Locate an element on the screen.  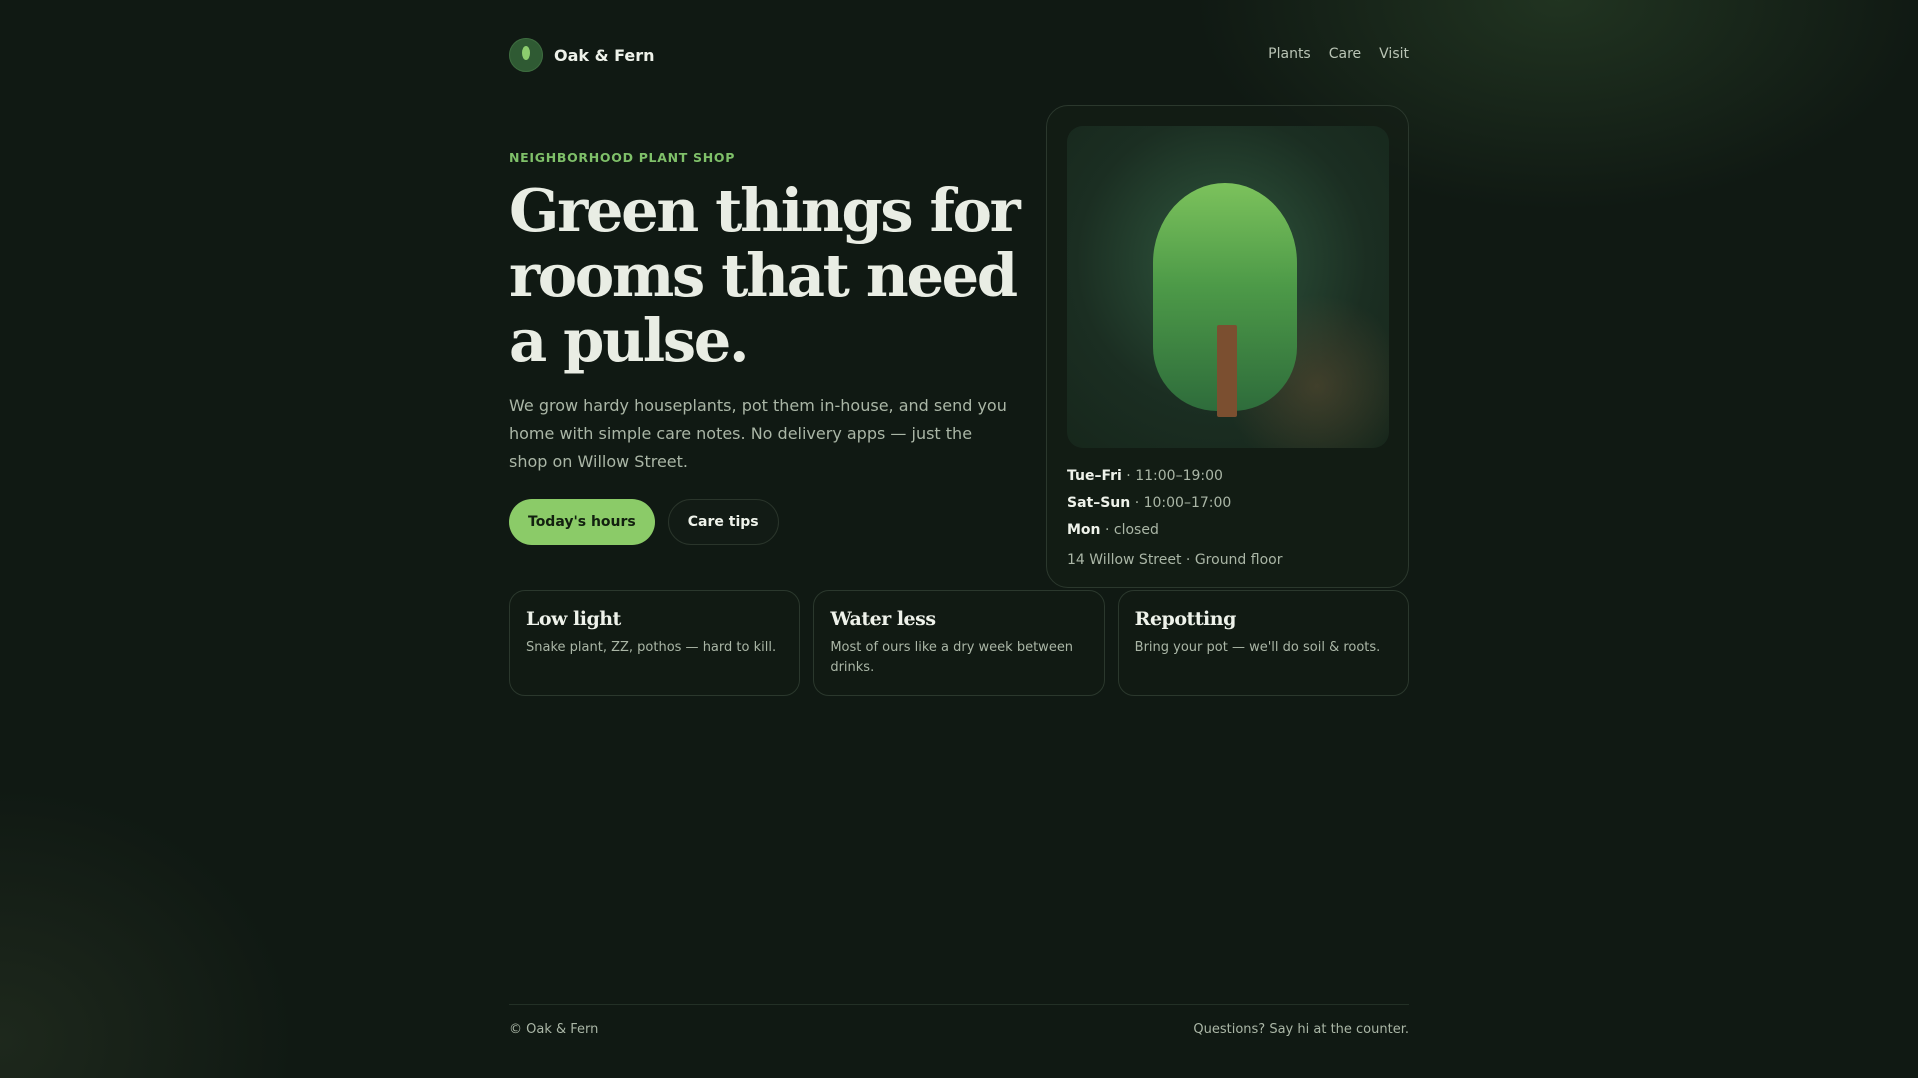
nav-item-visit: Visit is located at coordinates (1394, 54).